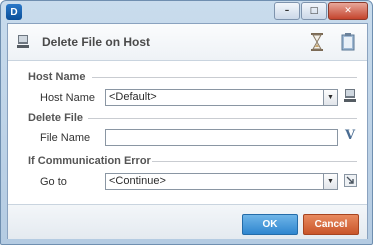  I want to click on variable-icon: V, so click(350, 136).